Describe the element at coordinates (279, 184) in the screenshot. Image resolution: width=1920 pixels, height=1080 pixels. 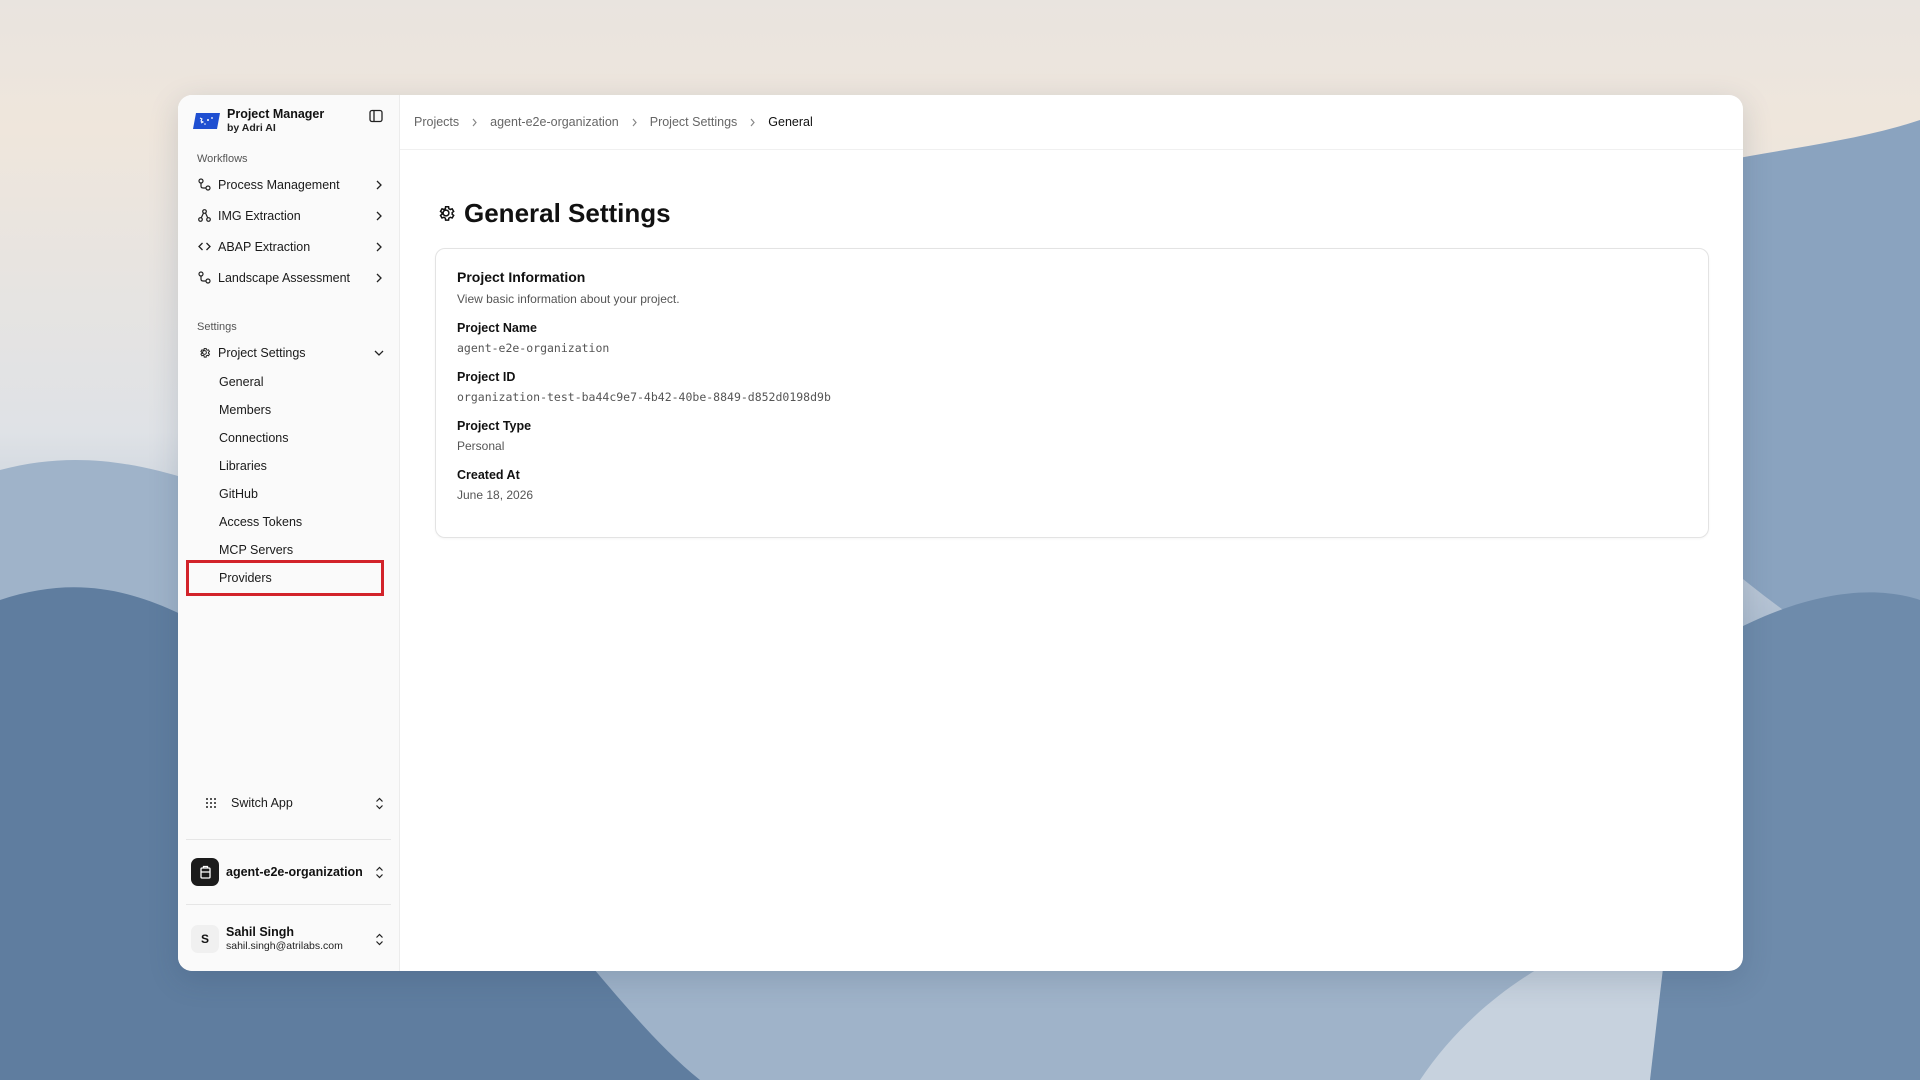
I see `nav-label: Process Management` at that location.